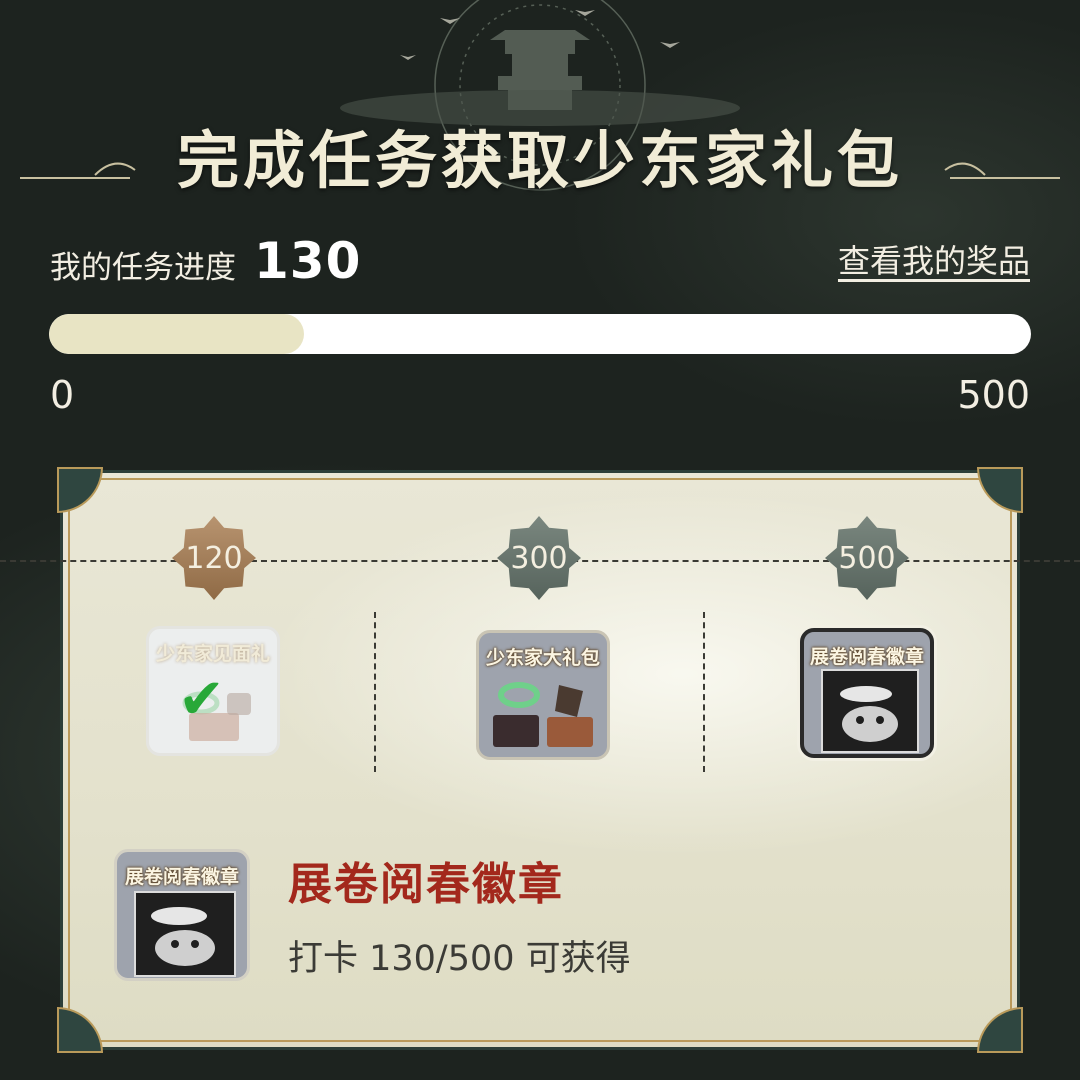 This screenshot has width=1080, height=1080. Describe the element at coordinates (459, 959) in the screenshot. I see `selected-reward-requirement: 打卡 130/500 可获得` at that location.